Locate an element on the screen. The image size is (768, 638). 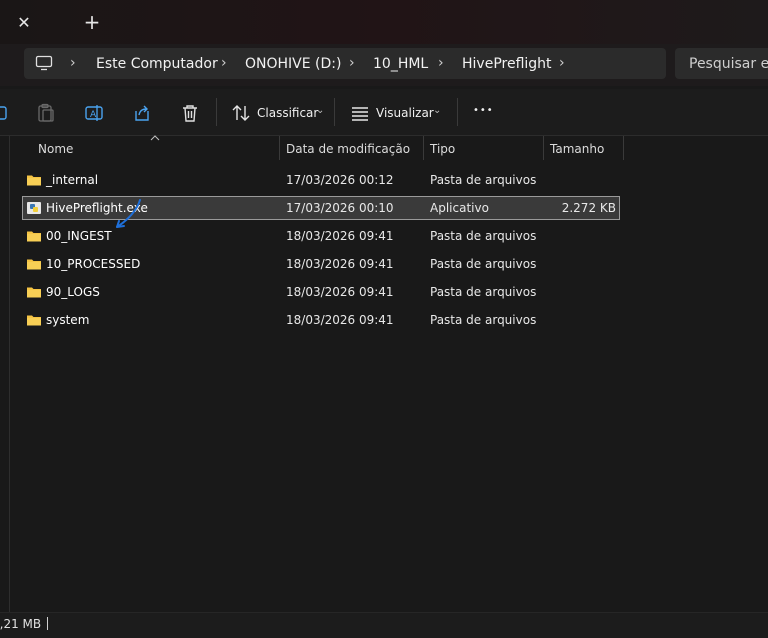
view-icon is located at coordinates (360, 113).